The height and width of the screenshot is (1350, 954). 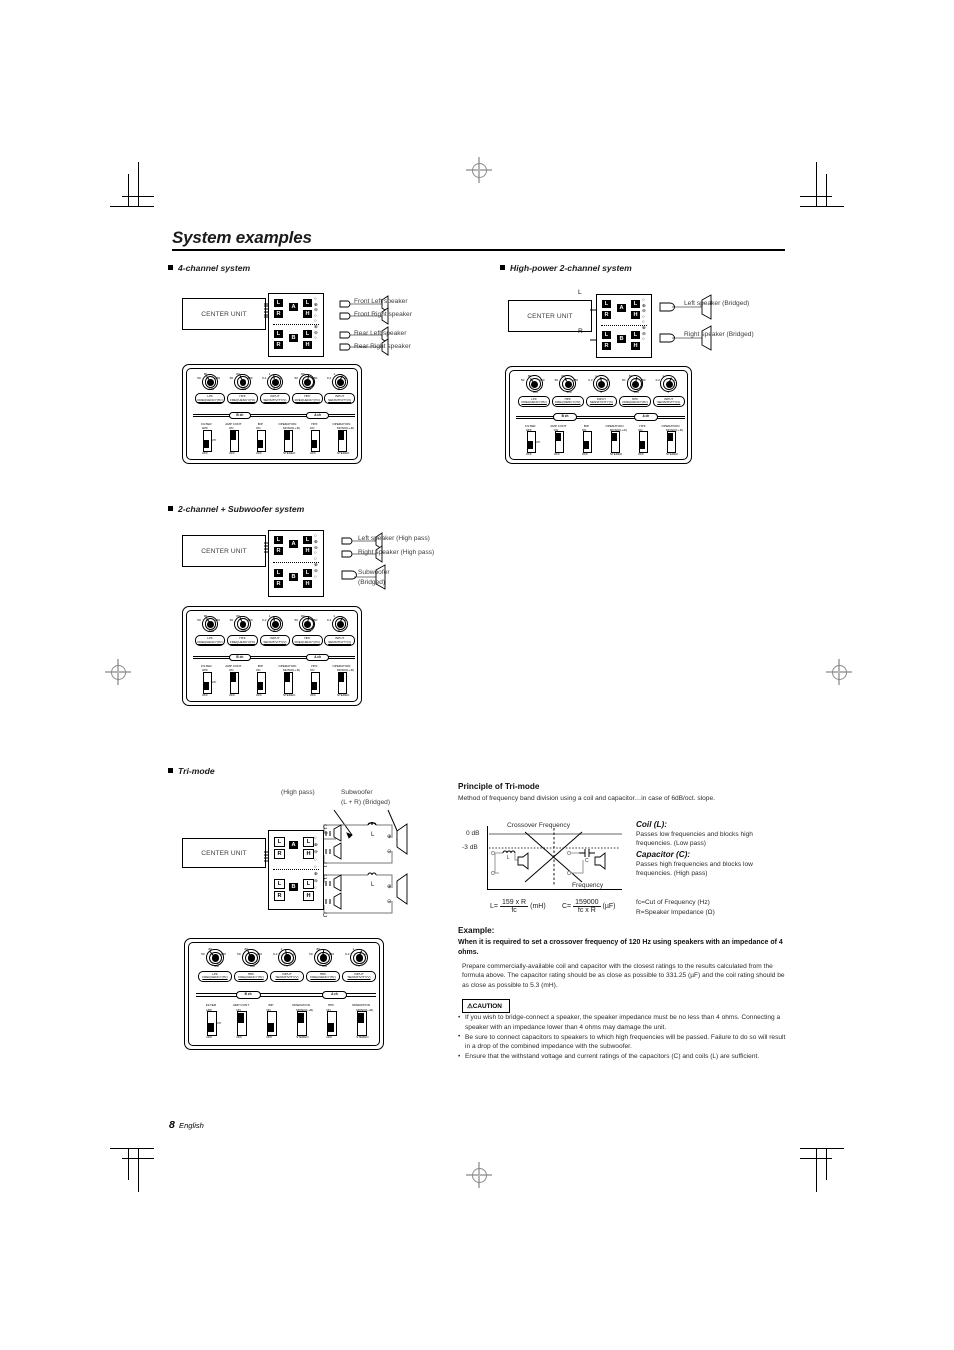 What do you see at coordinates (317, 657) in the screenshot?
I see `channel-pill-2: A ch` at bounding box center [317, 657].